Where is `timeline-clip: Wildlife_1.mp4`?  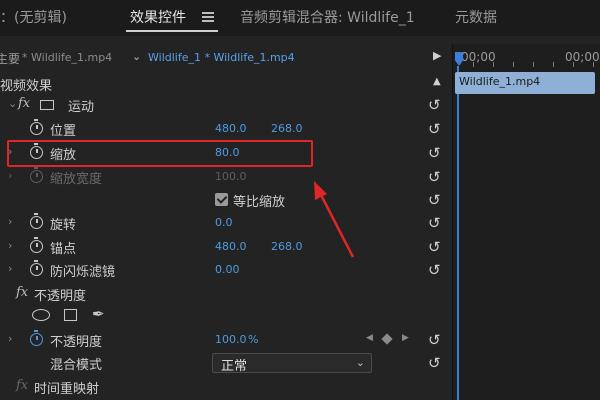
timeline-clip: Wildlife_1.mp4 is located at coordinates (525, 83).